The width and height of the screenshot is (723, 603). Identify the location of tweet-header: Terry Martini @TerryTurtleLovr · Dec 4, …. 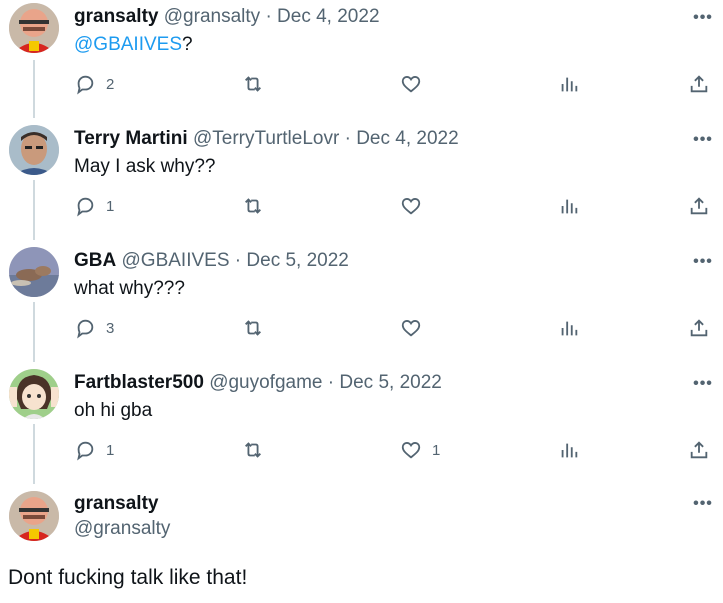
(266, 139).